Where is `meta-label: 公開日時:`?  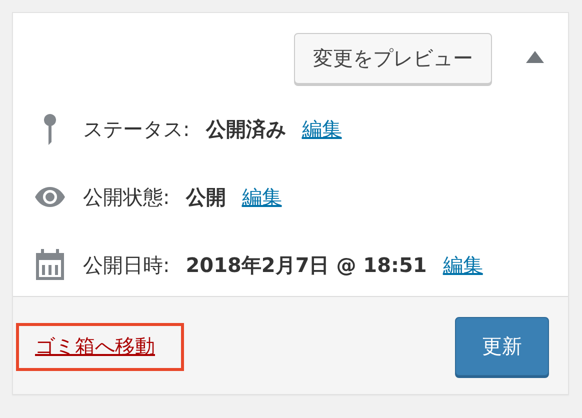
meta-label: 公開日時: is located at coordinates (126, 265).